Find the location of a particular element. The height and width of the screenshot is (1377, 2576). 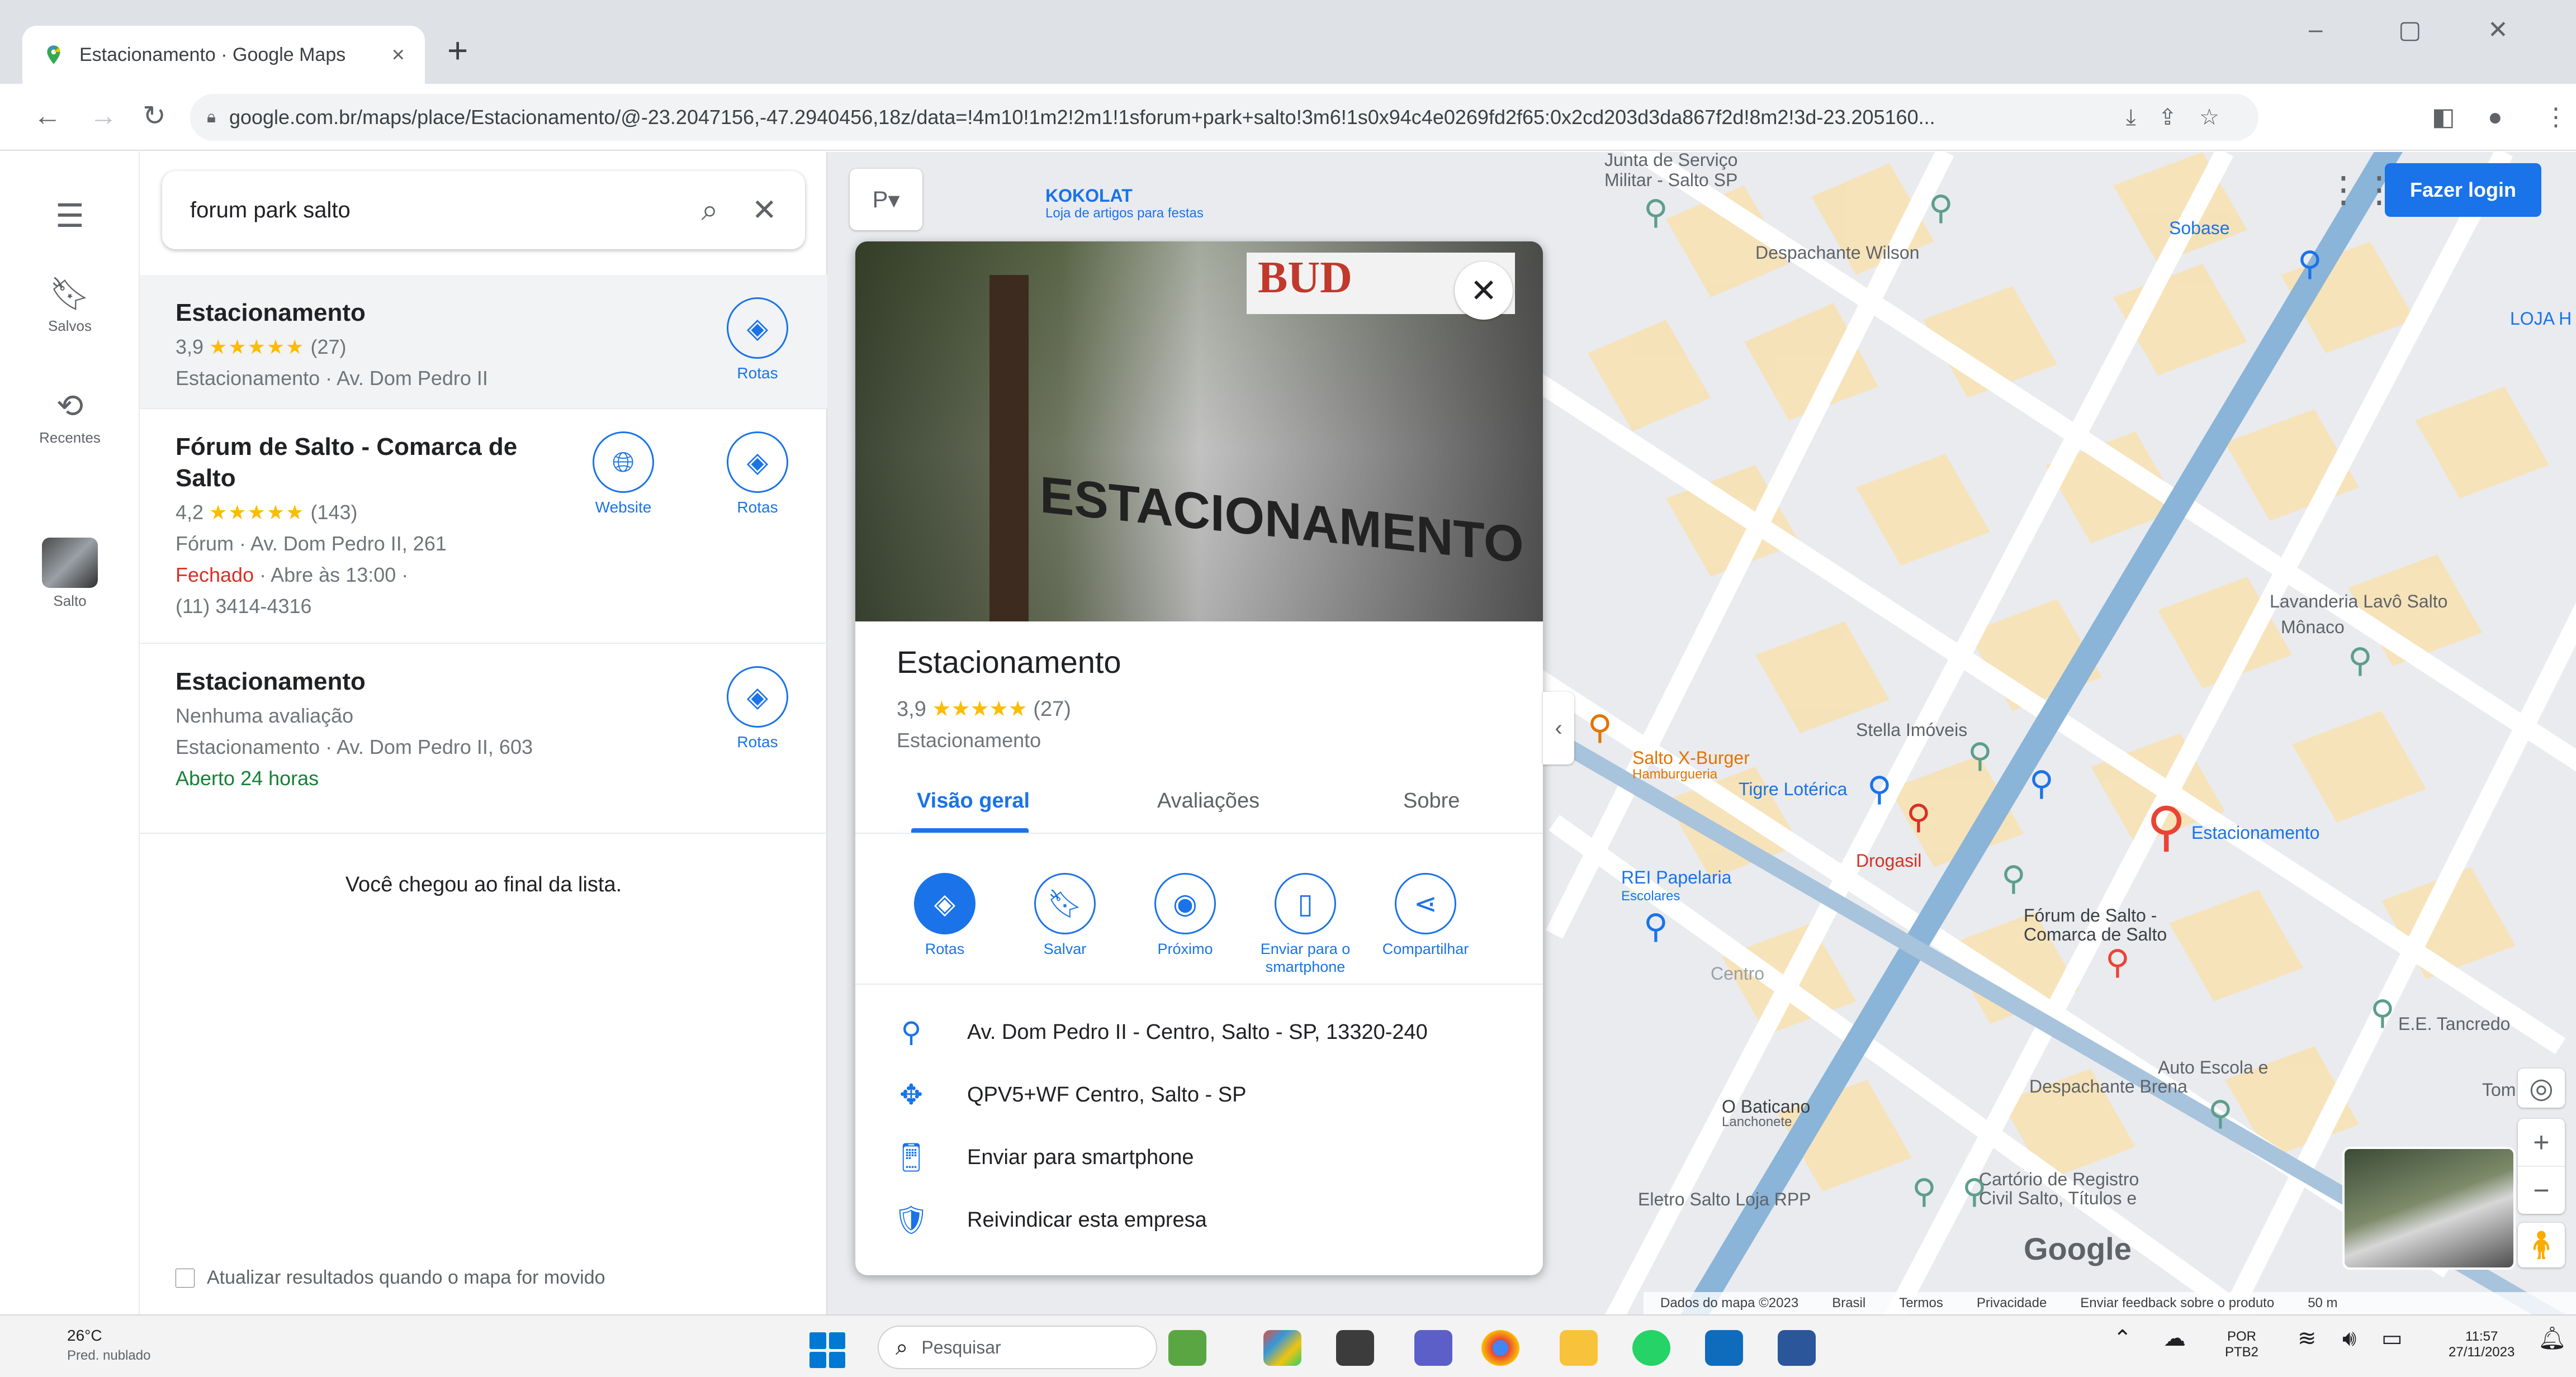

place-photo: BUD ESTACIONAMENTO is located at coordinates (1199, 431).